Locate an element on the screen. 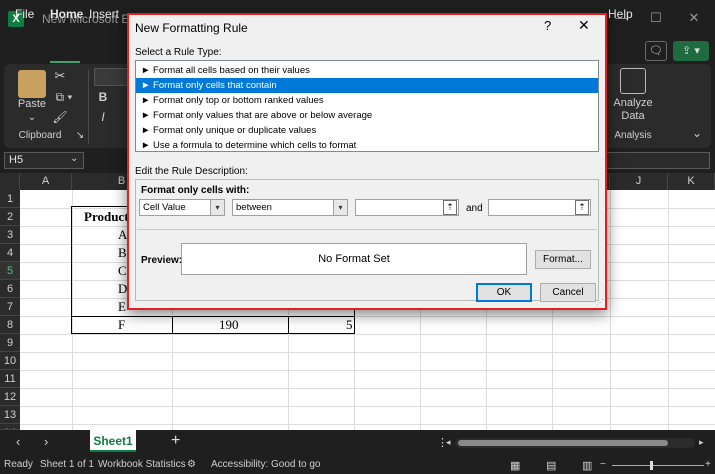 This screenshot has height=474, width=715. prev-sheet-icon: ‹ is located at coordinates (18, 441).